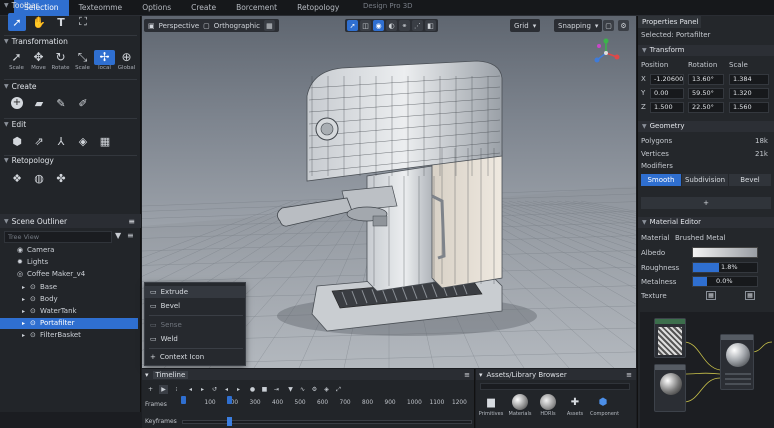  What do you see at coordinates (229, 400) in the screenshot?
I see `keyframe-marker` at bounding box center [229, 400].